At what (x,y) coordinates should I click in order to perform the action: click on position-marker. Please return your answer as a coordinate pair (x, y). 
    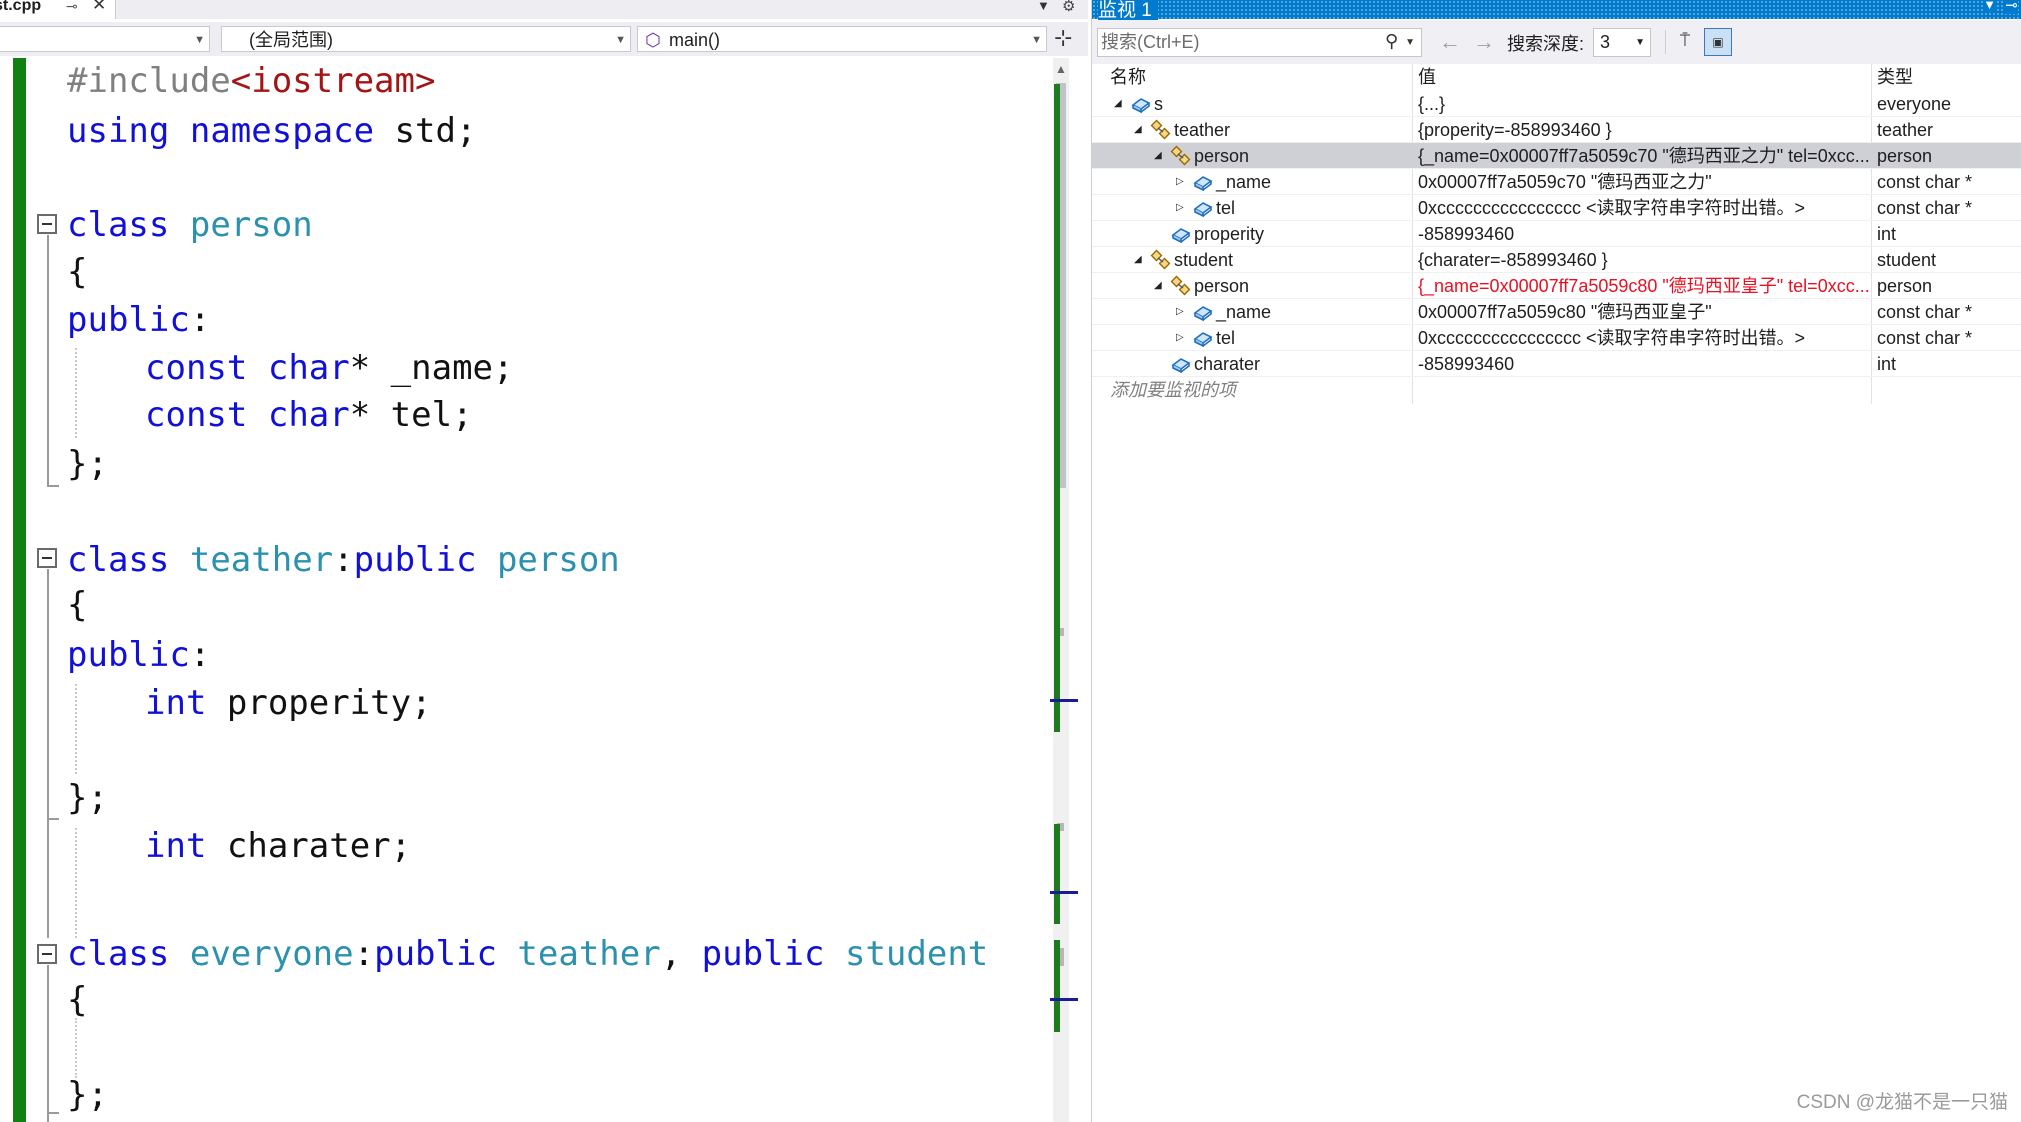
    Looking at the image, I should click on (1064, 999).